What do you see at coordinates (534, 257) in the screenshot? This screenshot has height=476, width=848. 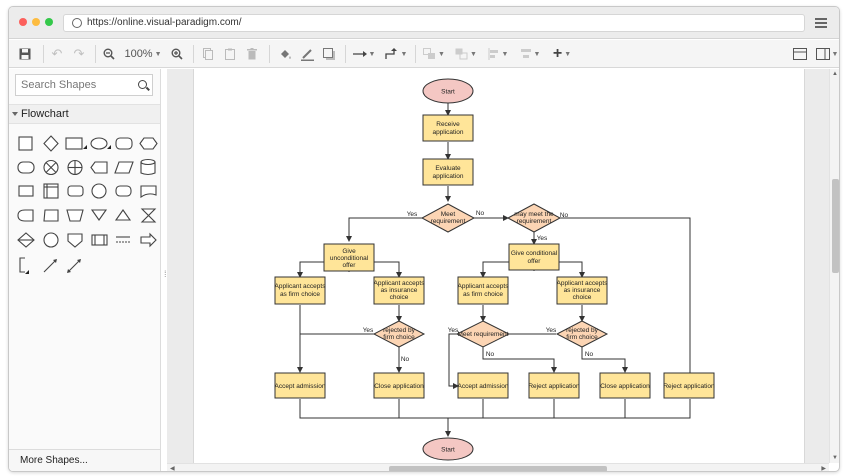 I see `give-conditional-offer-node: Give conditional offer` at bounding box center [534, 257].